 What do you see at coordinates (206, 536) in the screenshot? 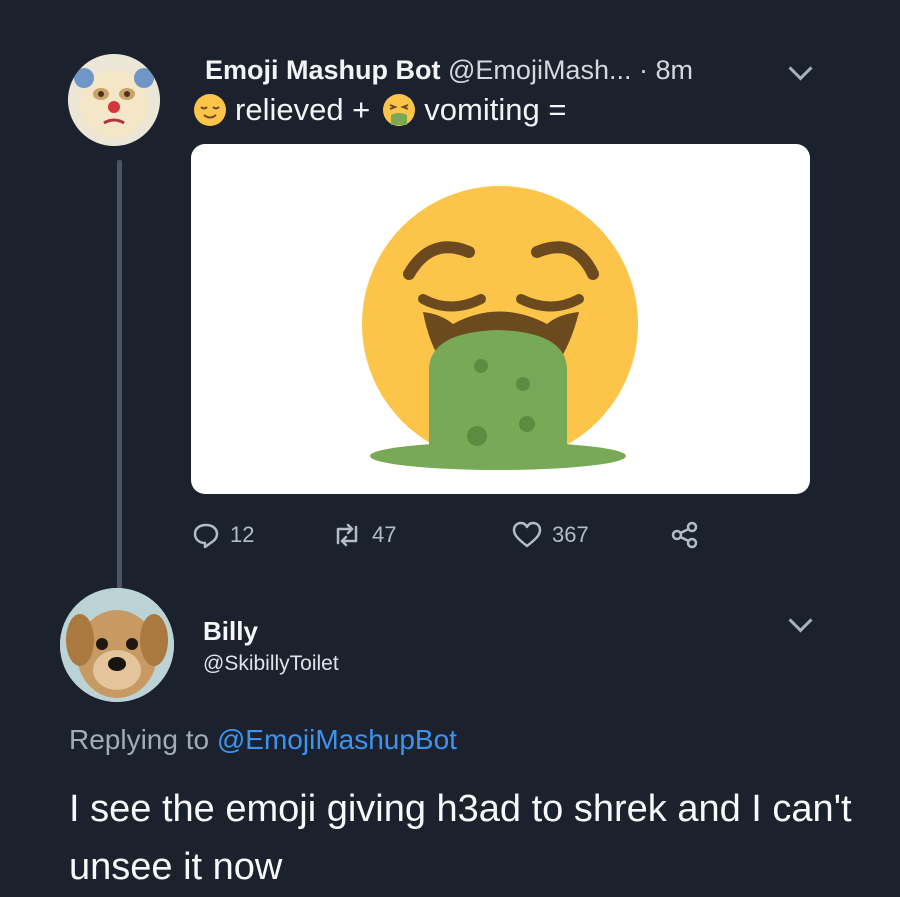
I see `reply-icon` at bounding box center [206, 536].